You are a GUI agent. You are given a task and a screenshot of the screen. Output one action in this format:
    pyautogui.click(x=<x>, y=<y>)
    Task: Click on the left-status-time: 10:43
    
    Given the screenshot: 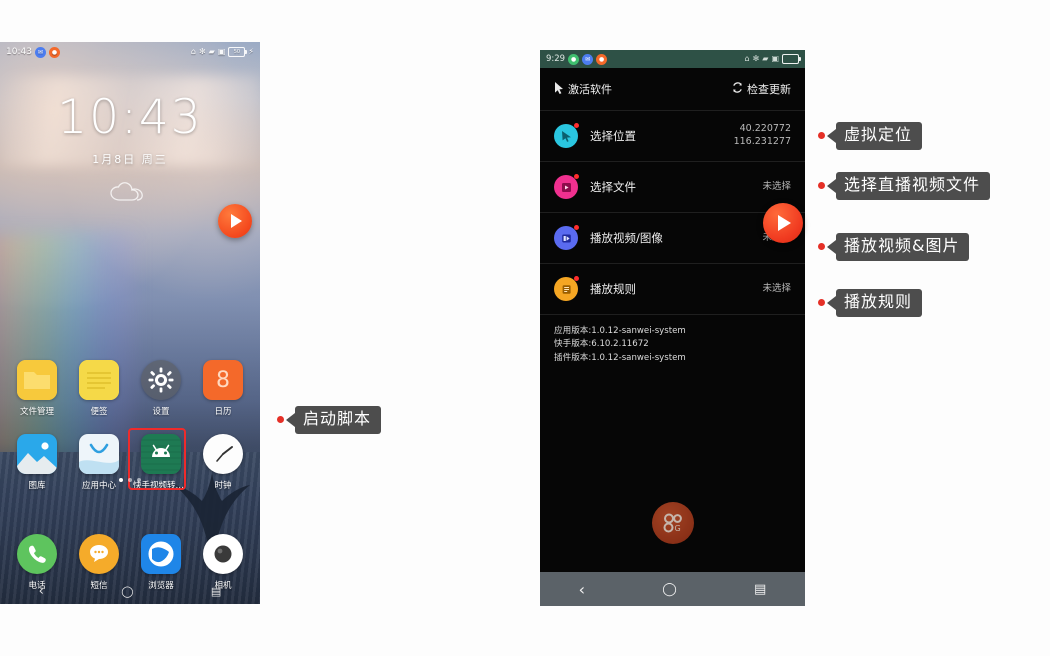 What is the action you would take?
    pyautogui.click(x=19, y=52)
    